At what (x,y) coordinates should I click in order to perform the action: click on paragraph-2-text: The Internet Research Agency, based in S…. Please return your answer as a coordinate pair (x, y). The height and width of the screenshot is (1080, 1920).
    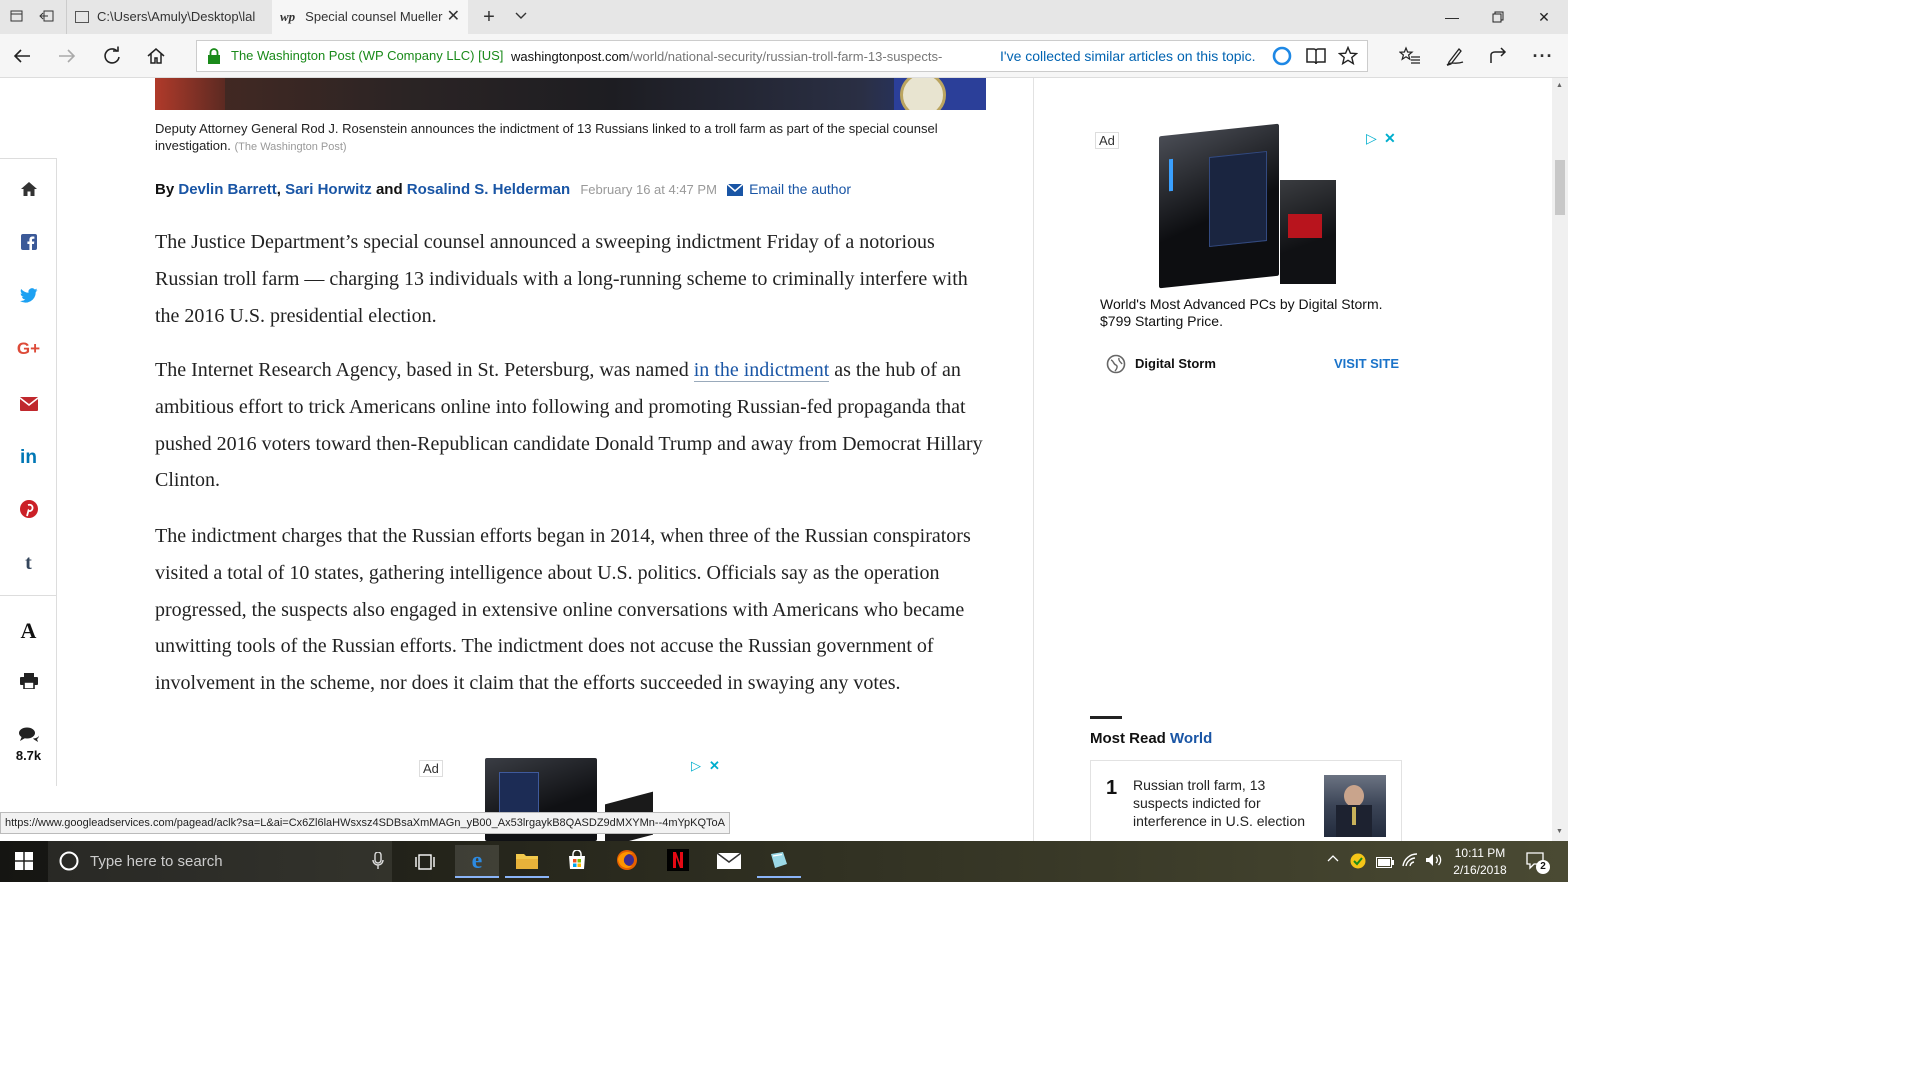
    Looking at the image, I should click on (424, 370).